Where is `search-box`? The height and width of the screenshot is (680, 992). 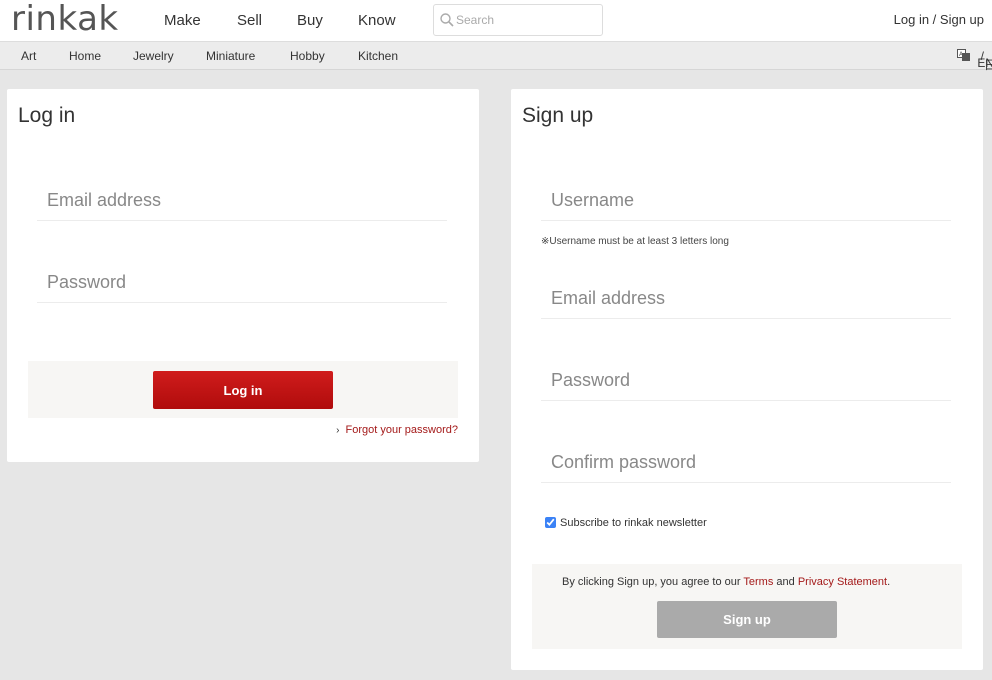 search-box is located at coordinates (518, 20).